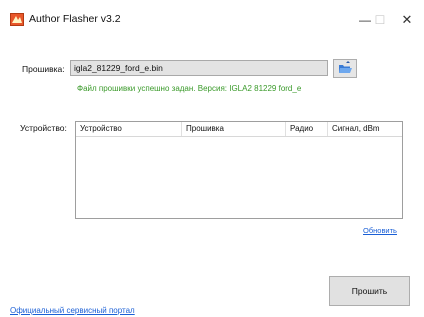 The image size is (424, 317). I want to click on column-header-signal: Сигнал, dBm, so click(365, 129).